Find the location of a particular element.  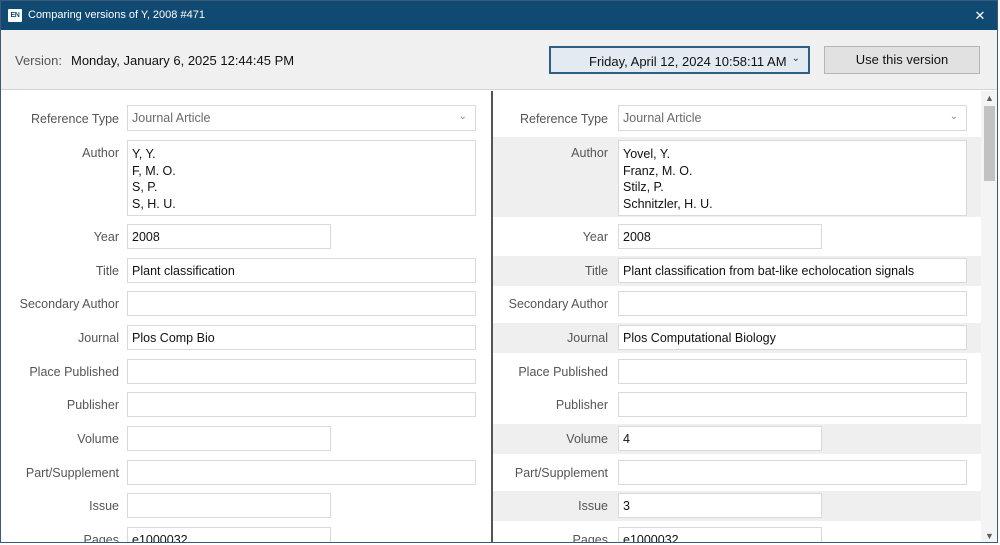

author-line: Yovel, Y. is located at coordinates (647, 154).